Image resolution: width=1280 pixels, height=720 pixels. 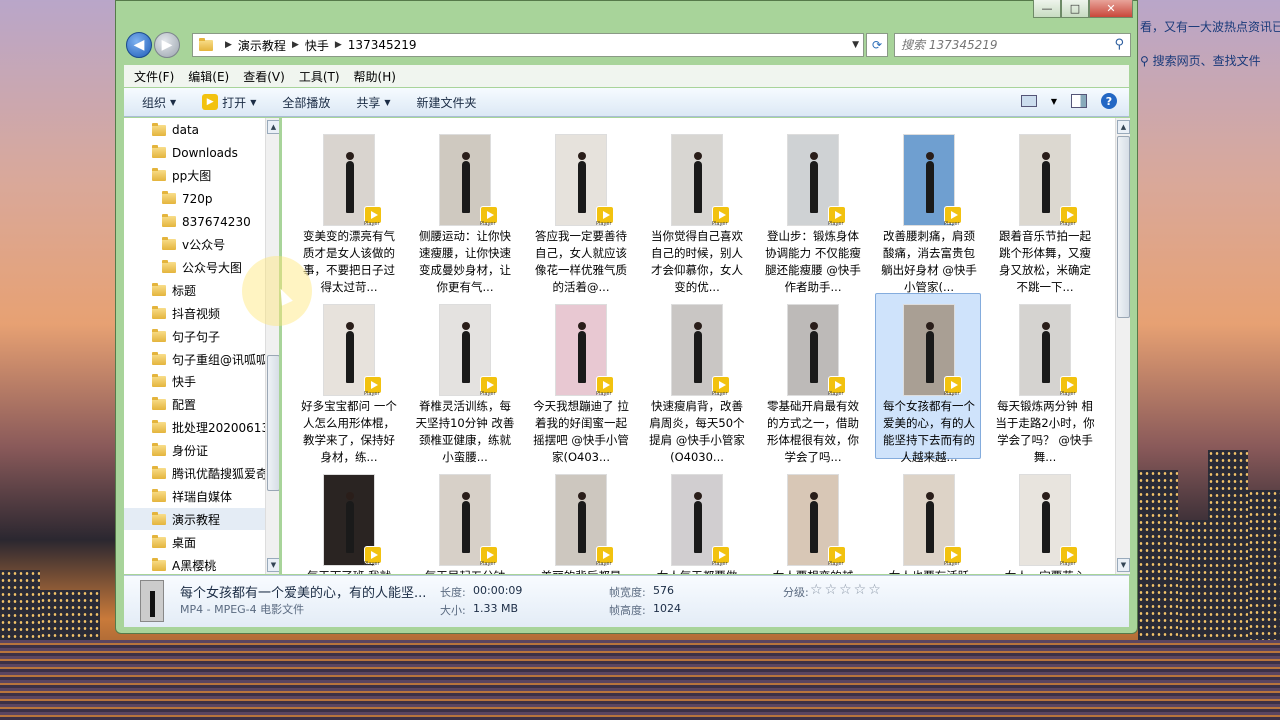 I want to click on file-item: Player女人一定要花心, so click(x=1044, y=518).